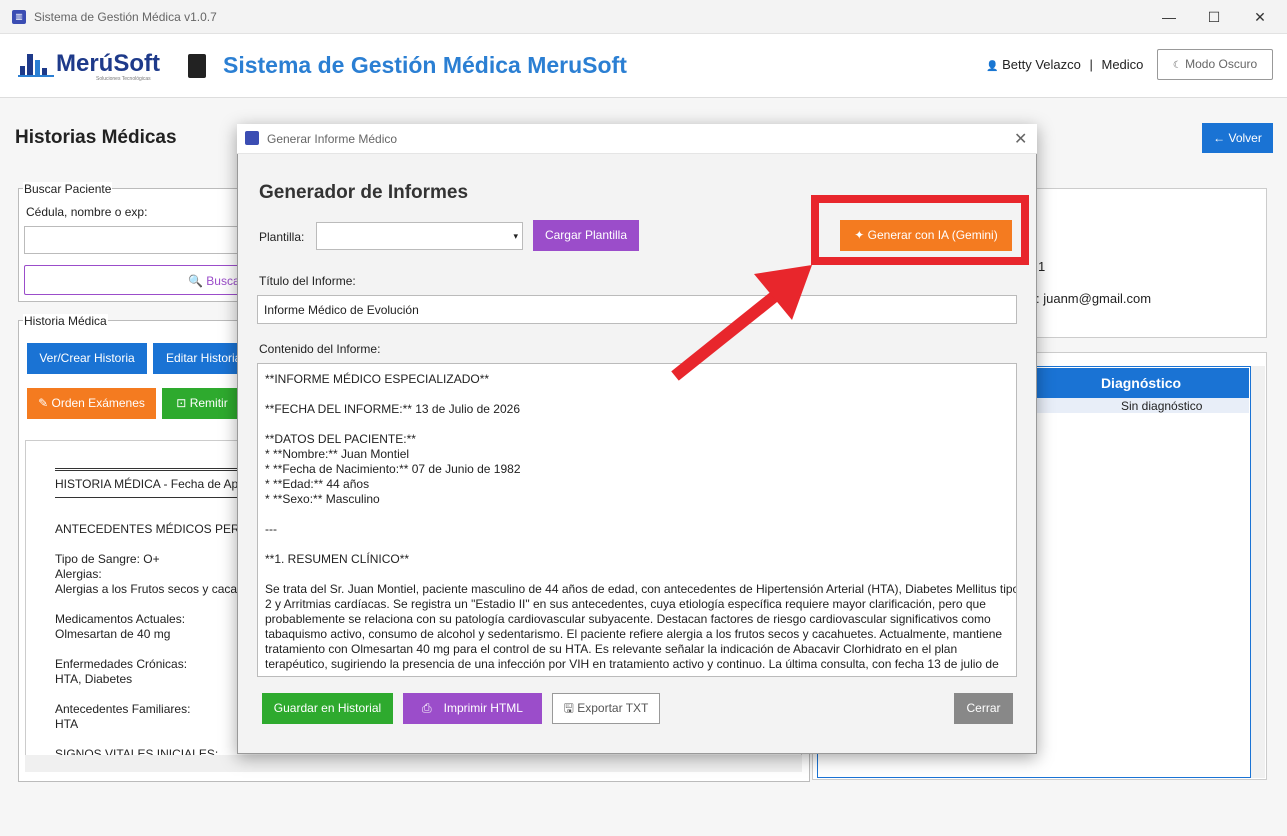 This screenshot has height=836, width=1287. I want to click on history-divider, so click(150, 497).